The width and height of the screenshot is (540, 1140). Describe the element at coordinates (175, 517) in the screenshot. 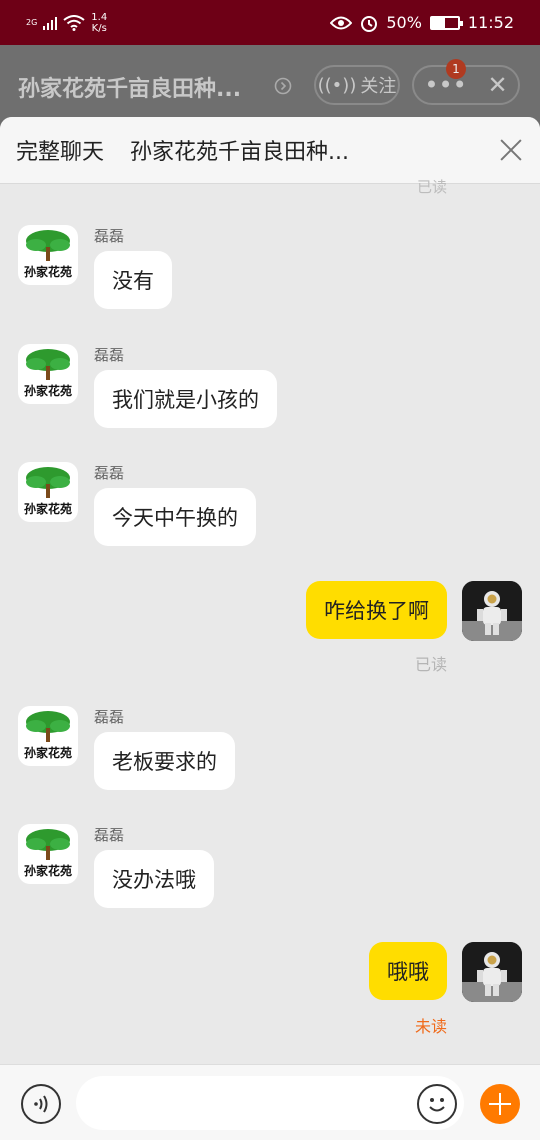

I see `message-bubble: 今天中午换的` at that location.